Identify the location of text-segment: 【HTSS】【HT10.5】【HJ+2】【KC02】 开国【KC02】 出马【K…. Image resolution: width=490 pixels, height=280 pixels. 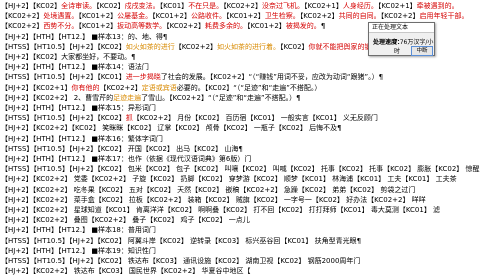
(122, 148).